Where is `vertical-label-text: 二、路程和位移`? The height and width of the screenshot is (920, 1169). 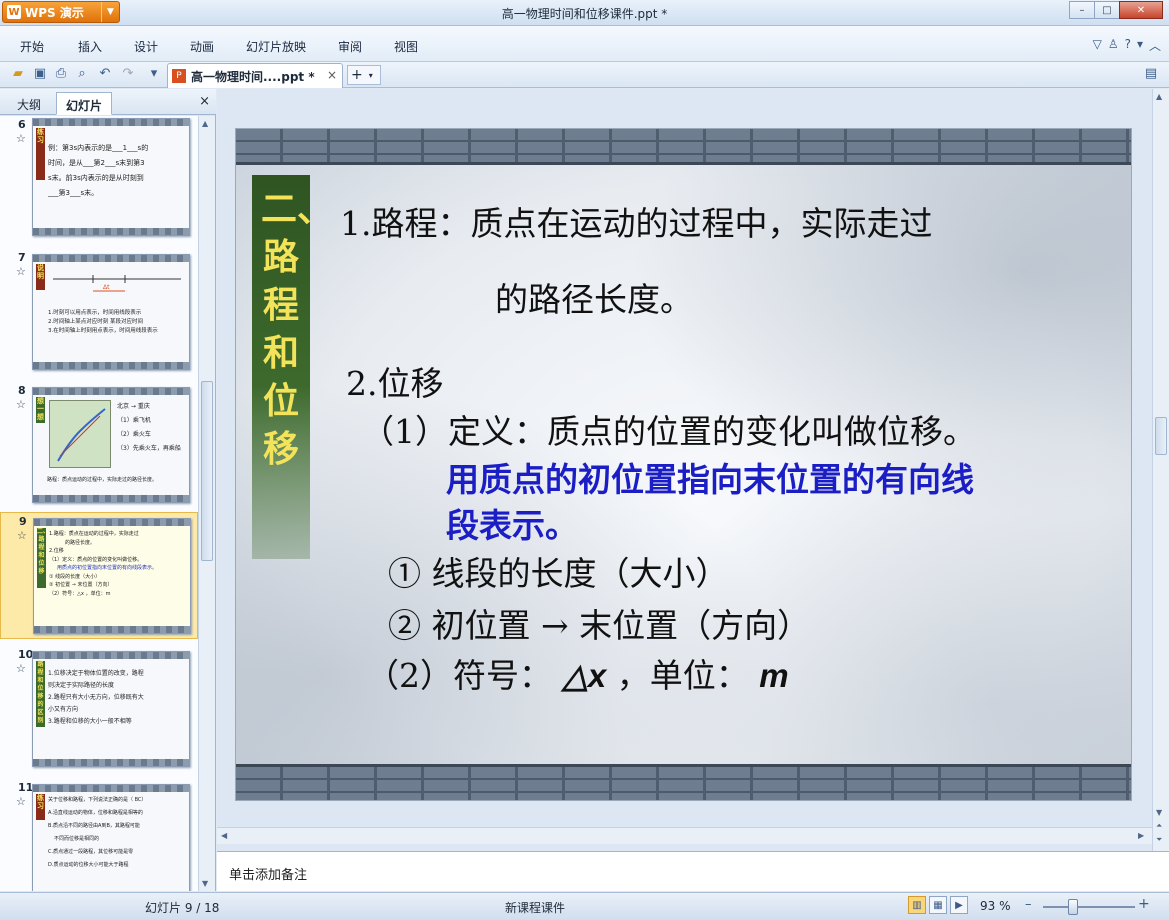 vertical-label-text: 二、路程和位移 is located at coordinates (297, 329).